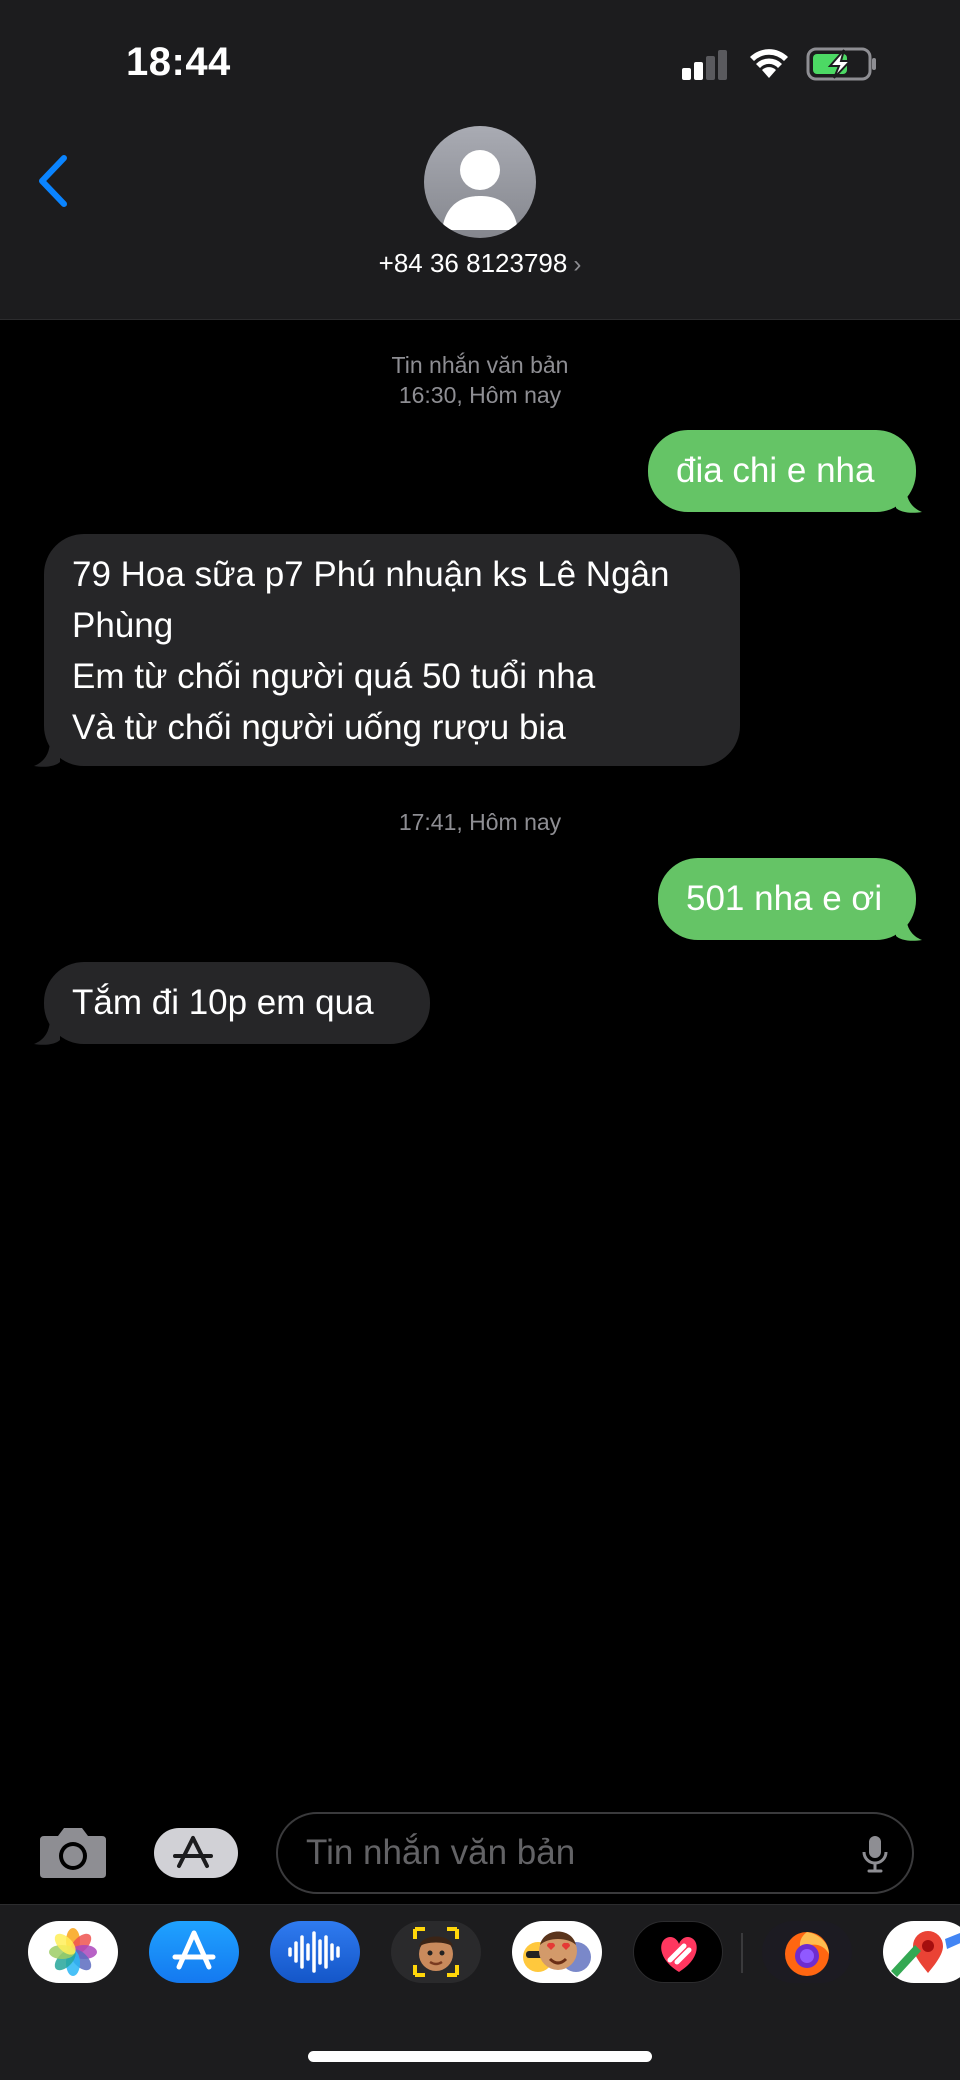 The width and height of the screenshot is (960, 2080). Describe the element at coordinates (480, 365) in the screenshot. I see `message-type-label: Tin nhắn văn bản` at that location.